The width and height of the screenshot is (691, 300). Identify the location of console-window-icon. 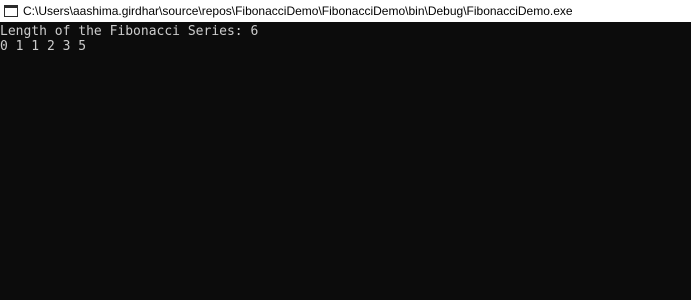
(11, 11).